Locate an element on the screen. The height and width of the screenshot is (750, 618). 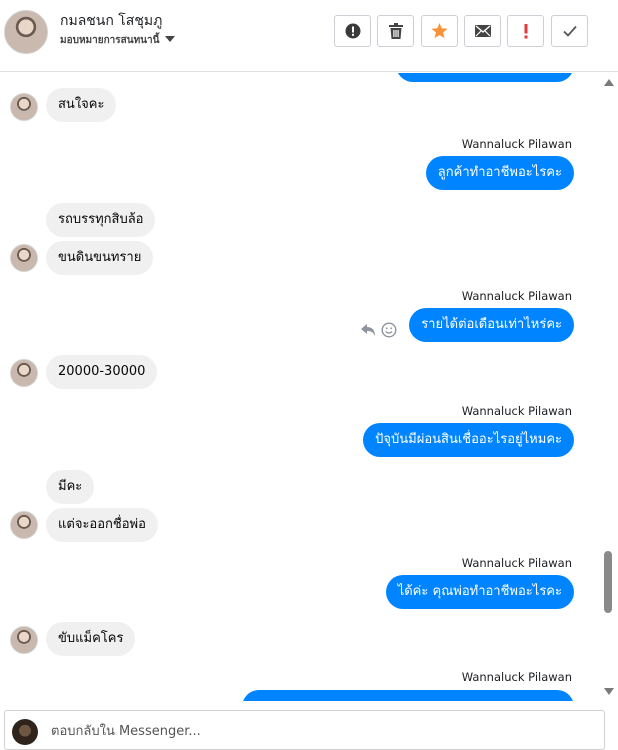
emoji-icon is located at coordinates (389, 330).